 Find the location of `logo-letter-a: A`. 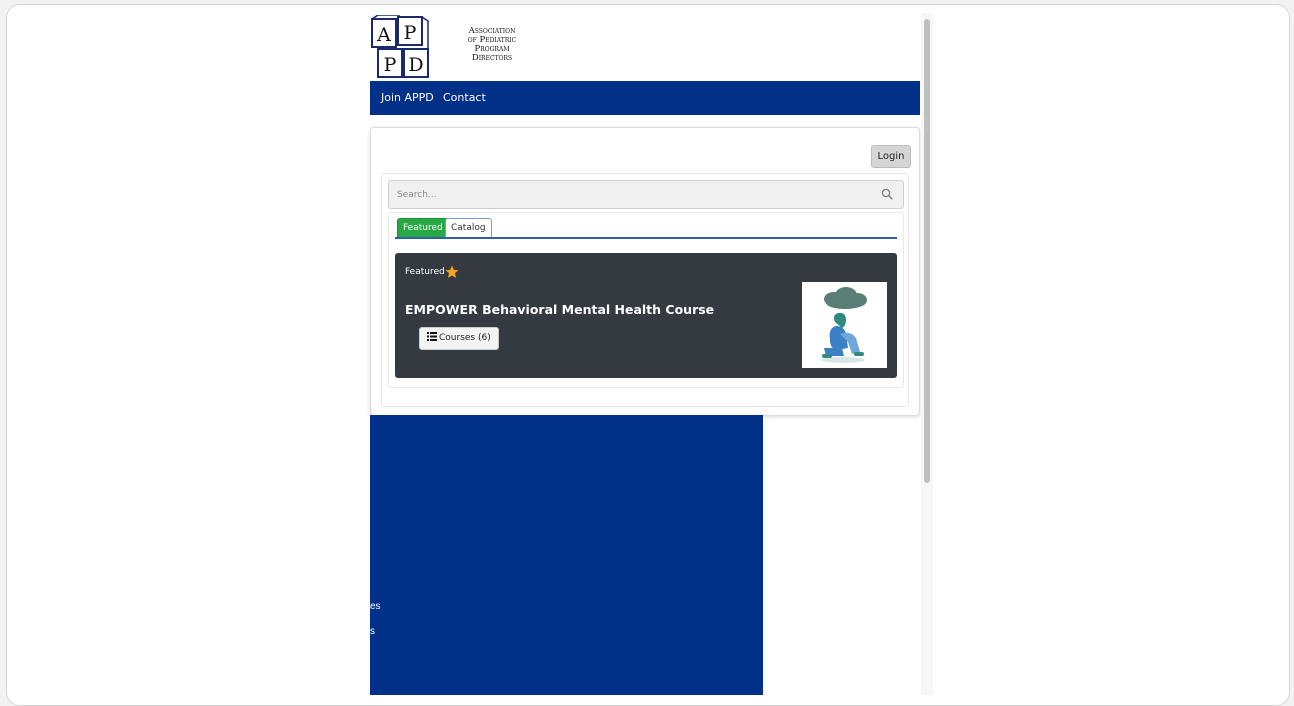

logo-letter-a: A is located at coordinates (383, 35).